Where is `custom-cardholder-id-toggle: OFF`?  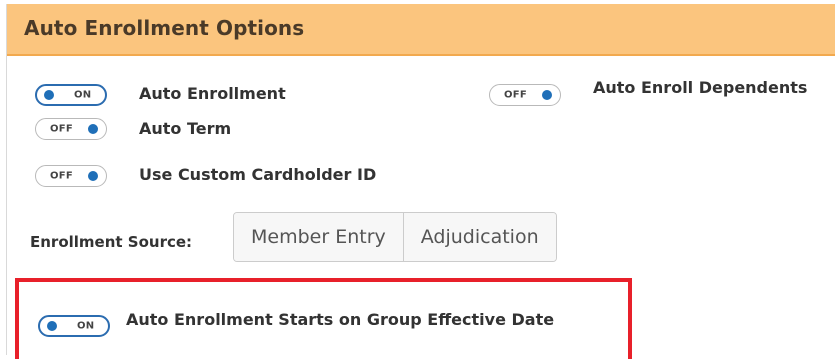
custom-cardholder-id-toggle: OFF is located at coordinates (71, 176).